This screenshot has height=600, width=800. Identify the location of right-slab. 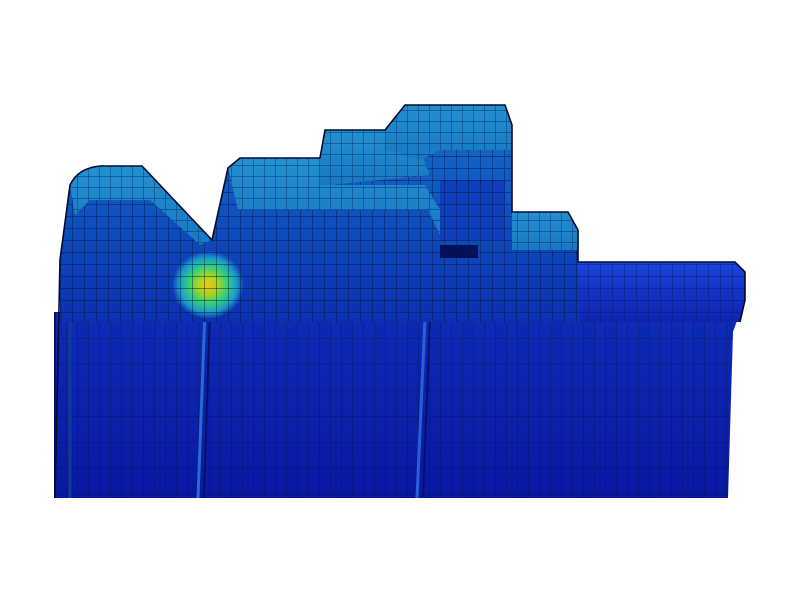
(660, 292).